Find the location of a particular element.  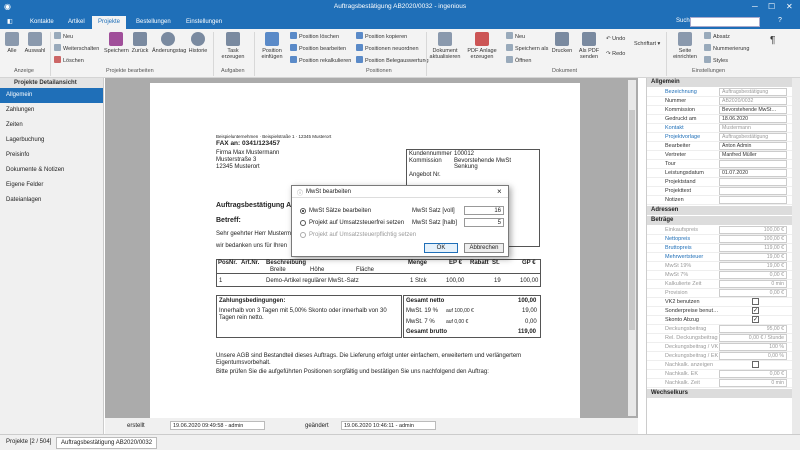

styles-button: Styles is located at coordinates (716, 60).